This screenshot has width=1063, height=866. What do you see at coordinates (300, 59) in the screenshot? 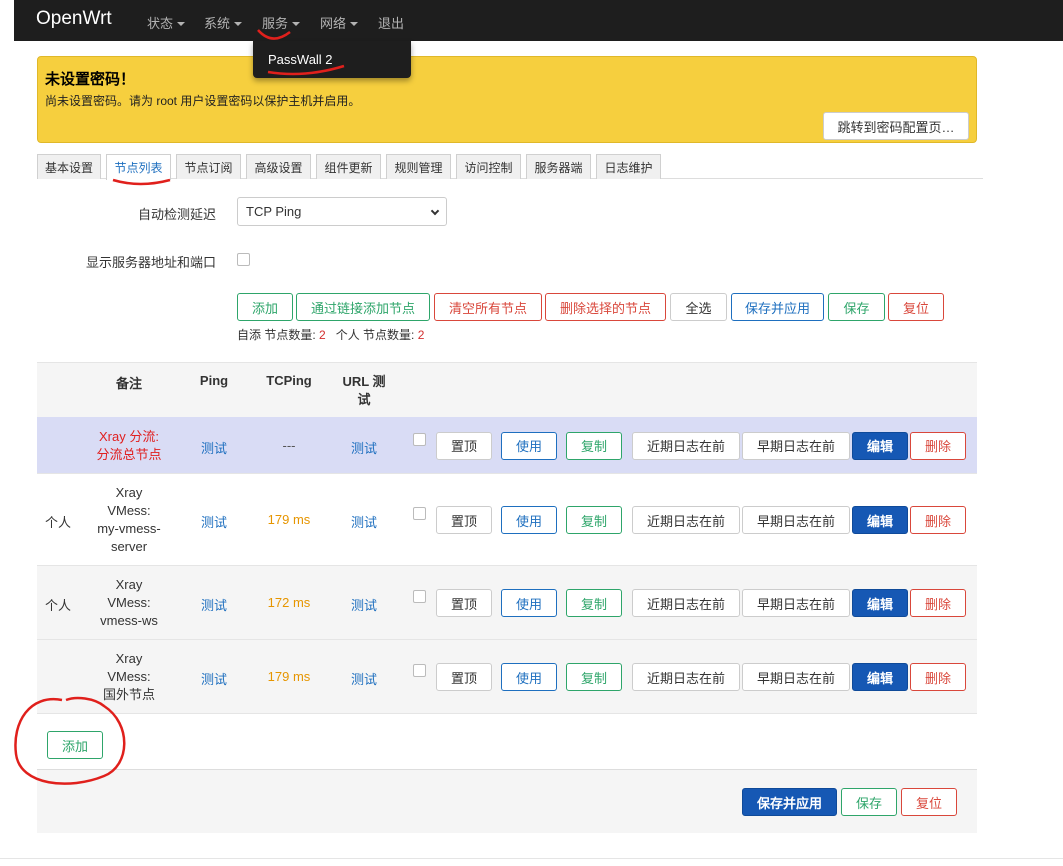
I see `dropdown-item-passwall2: PassWall 2` at bounding box center [300, 59].